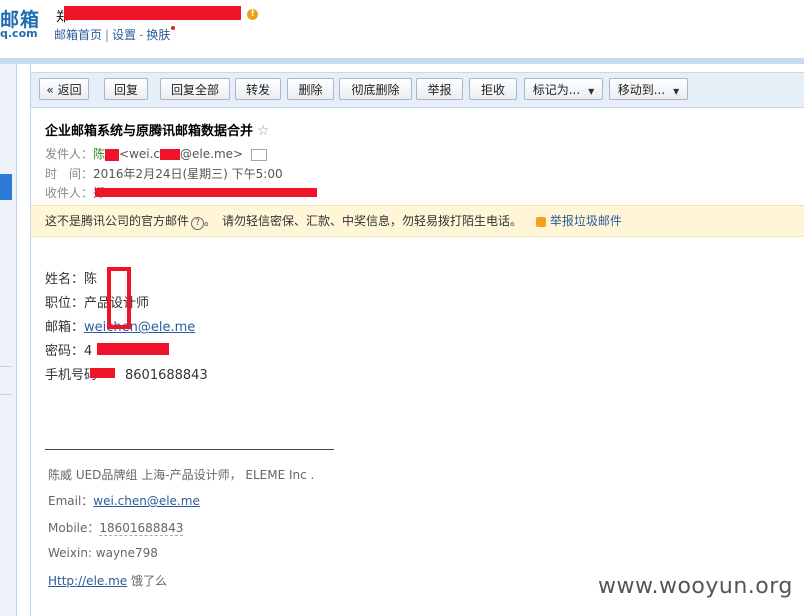  I want to click on forward-button: 转发, so click(258, 89).